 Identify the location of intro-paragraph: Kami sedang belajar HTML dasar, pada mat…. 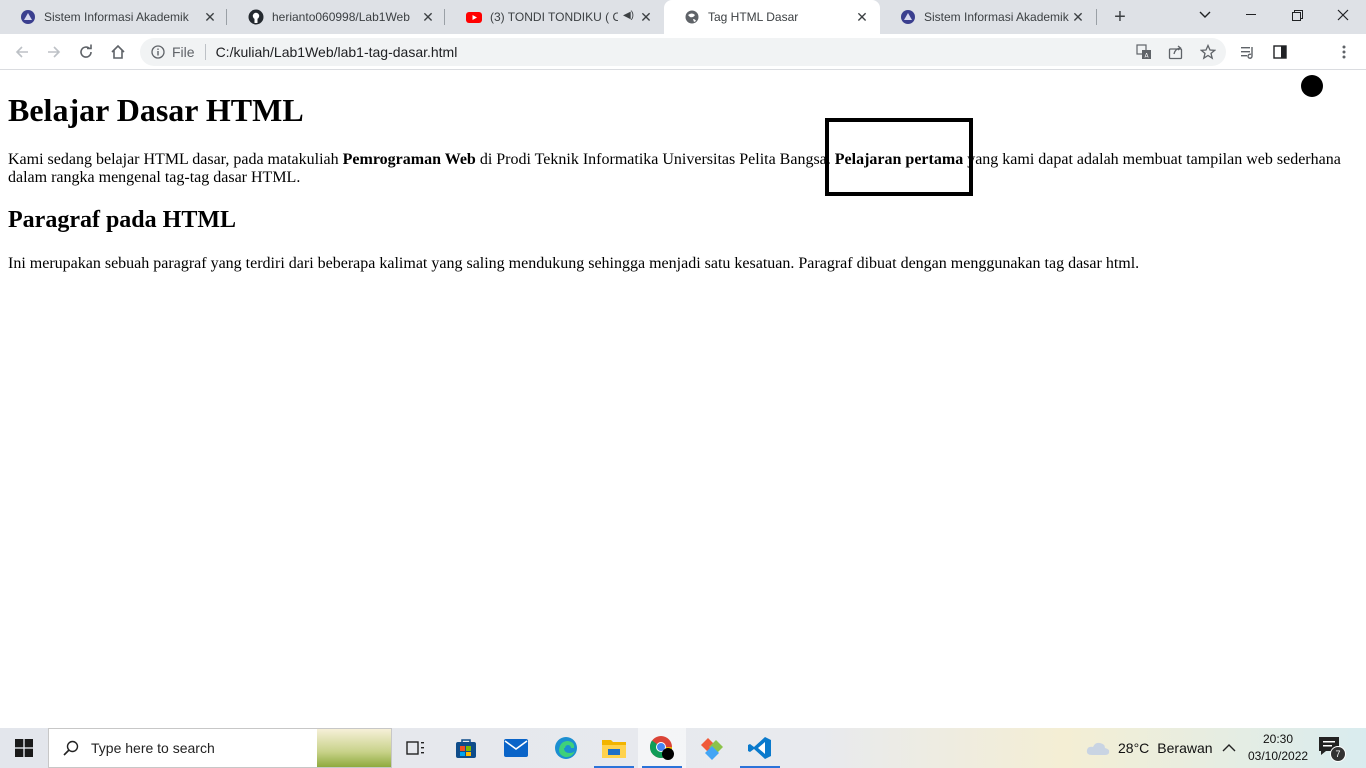
(683, 169).